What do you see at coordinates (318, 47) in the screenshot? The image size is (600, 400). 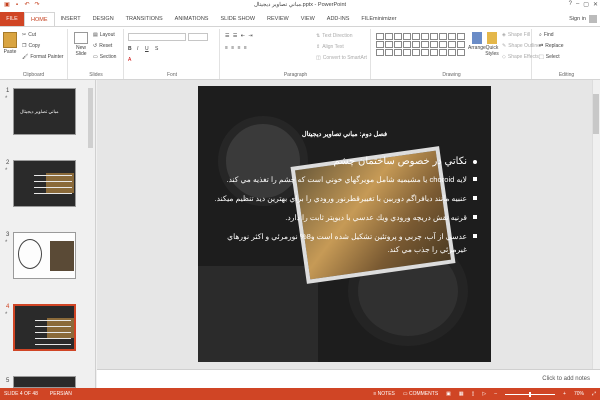 I see `align-text-icon: ⇕` at bounding box center [318, 47].